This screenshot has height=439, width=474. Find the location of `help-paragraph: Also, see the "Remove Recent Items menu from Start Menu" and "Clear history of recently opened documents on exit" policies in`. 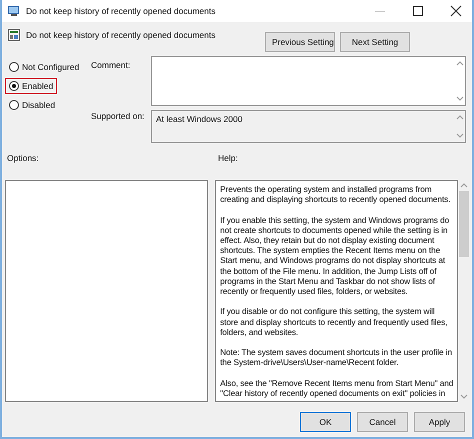

help-paragraph: Also, see the "Remove Recent Items menu from Start Menu" and "Clear history of recently opened documents on exit" policies in is located at coordinates (337, 388).